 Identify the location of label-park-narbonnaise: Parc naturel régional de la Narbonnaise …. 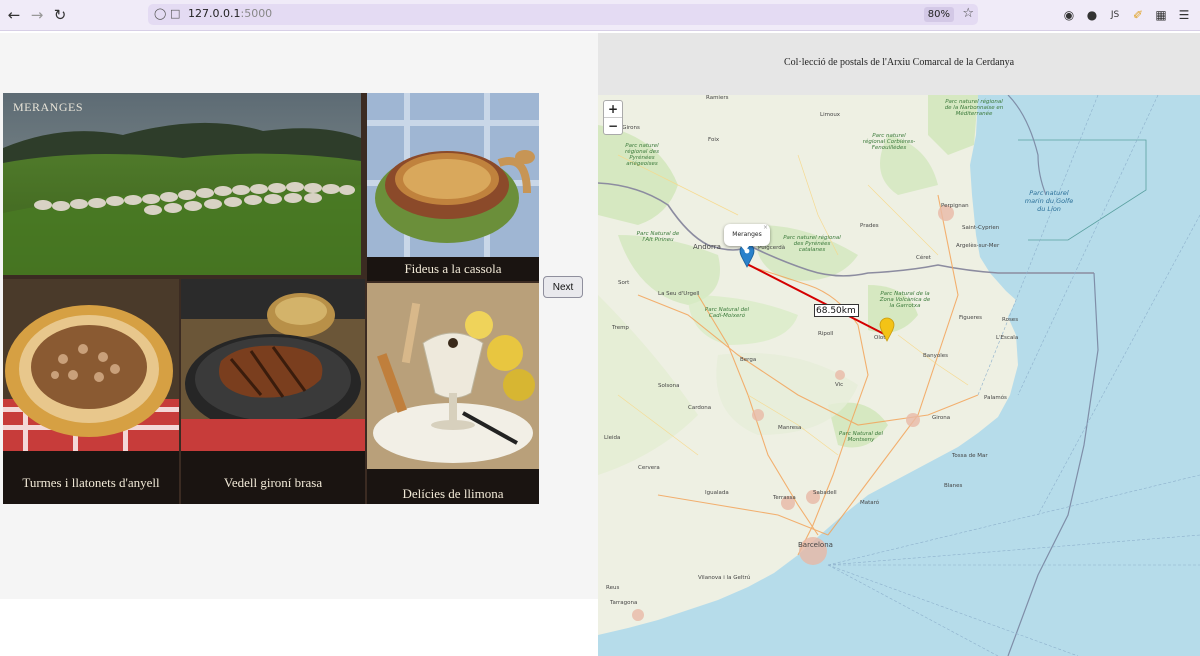
(974, 108).